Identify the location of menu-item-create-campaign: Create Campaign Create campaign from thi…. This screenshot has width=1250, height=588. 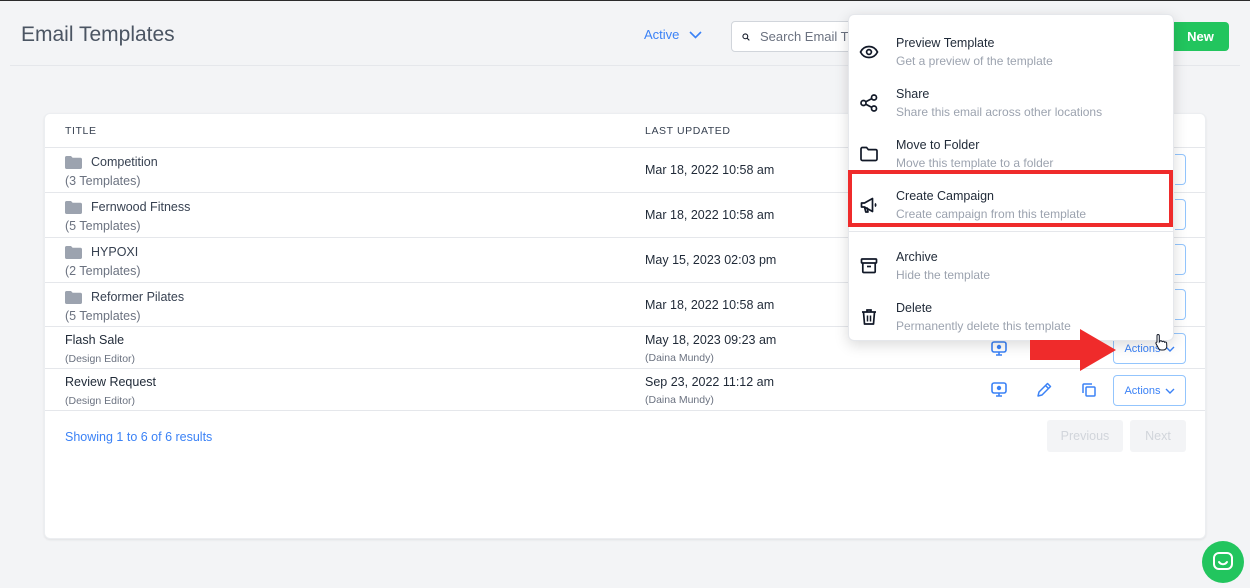
(1011, 200).